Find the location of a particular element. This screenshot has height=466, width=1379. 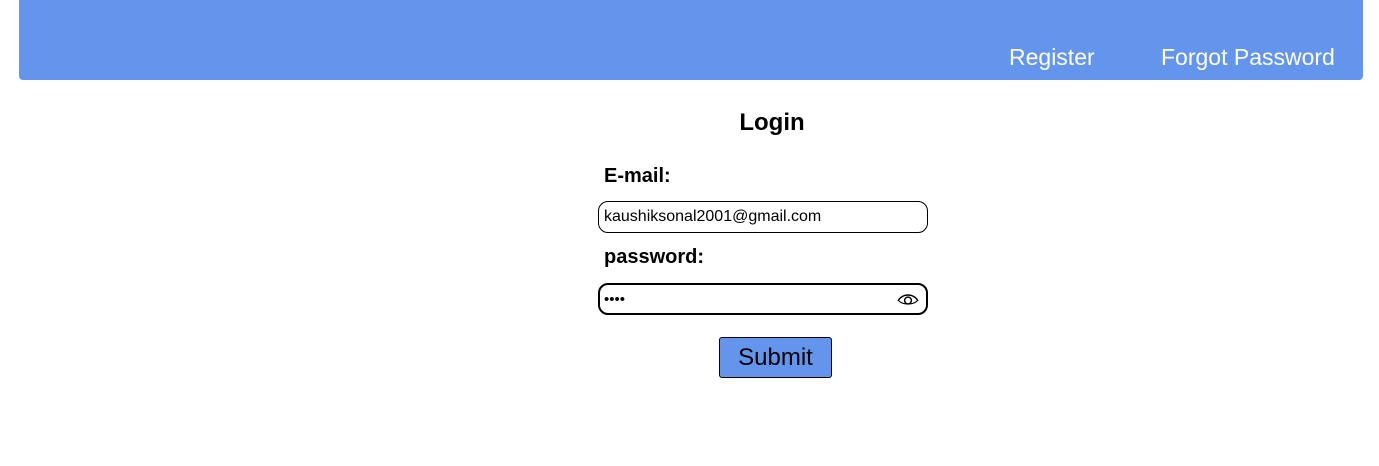

password-label: password: is located at coordinates (654, 257).